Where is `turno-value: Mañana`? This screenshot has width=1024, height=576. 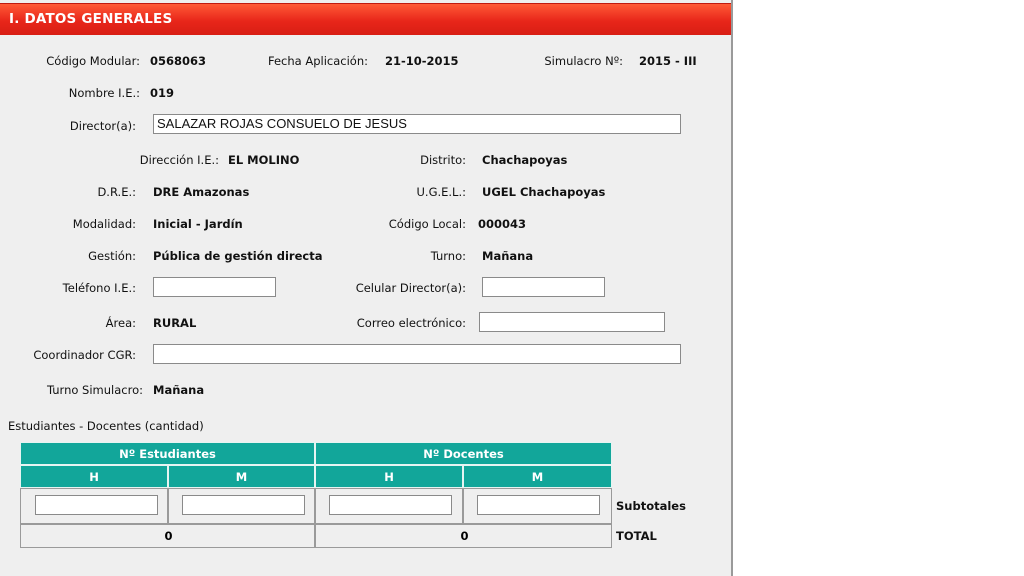 turno-value: Mañana is located at coordinates (508, 256).